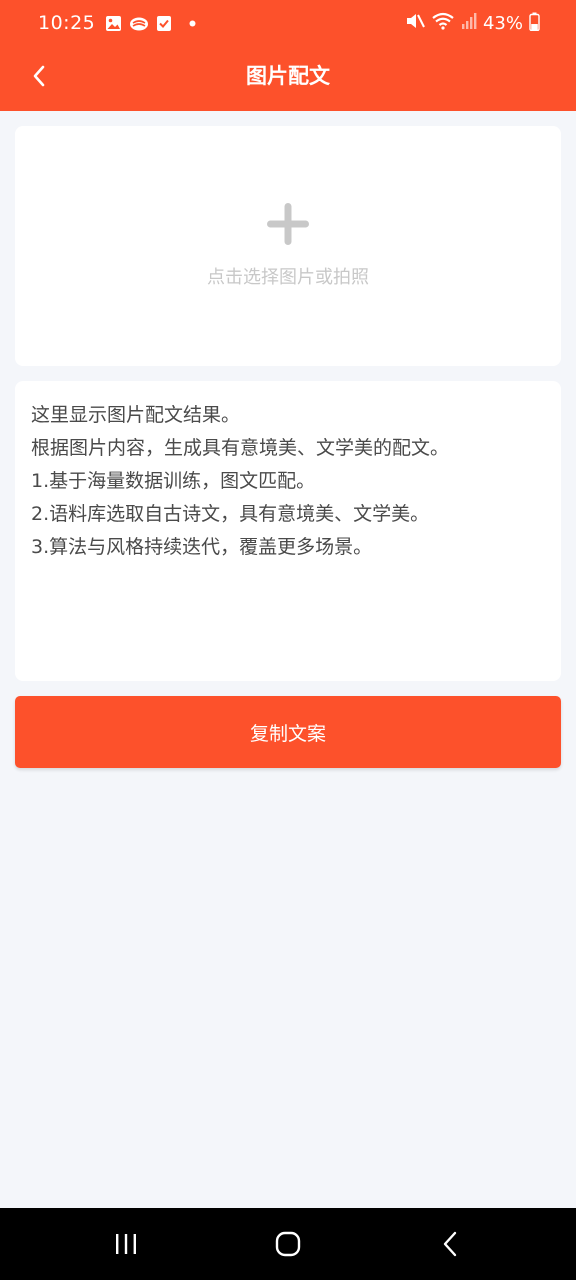 Image resolution: width=576 pixels, height=1280 pixels. I want to click on back-icon, so click(450, 1244).